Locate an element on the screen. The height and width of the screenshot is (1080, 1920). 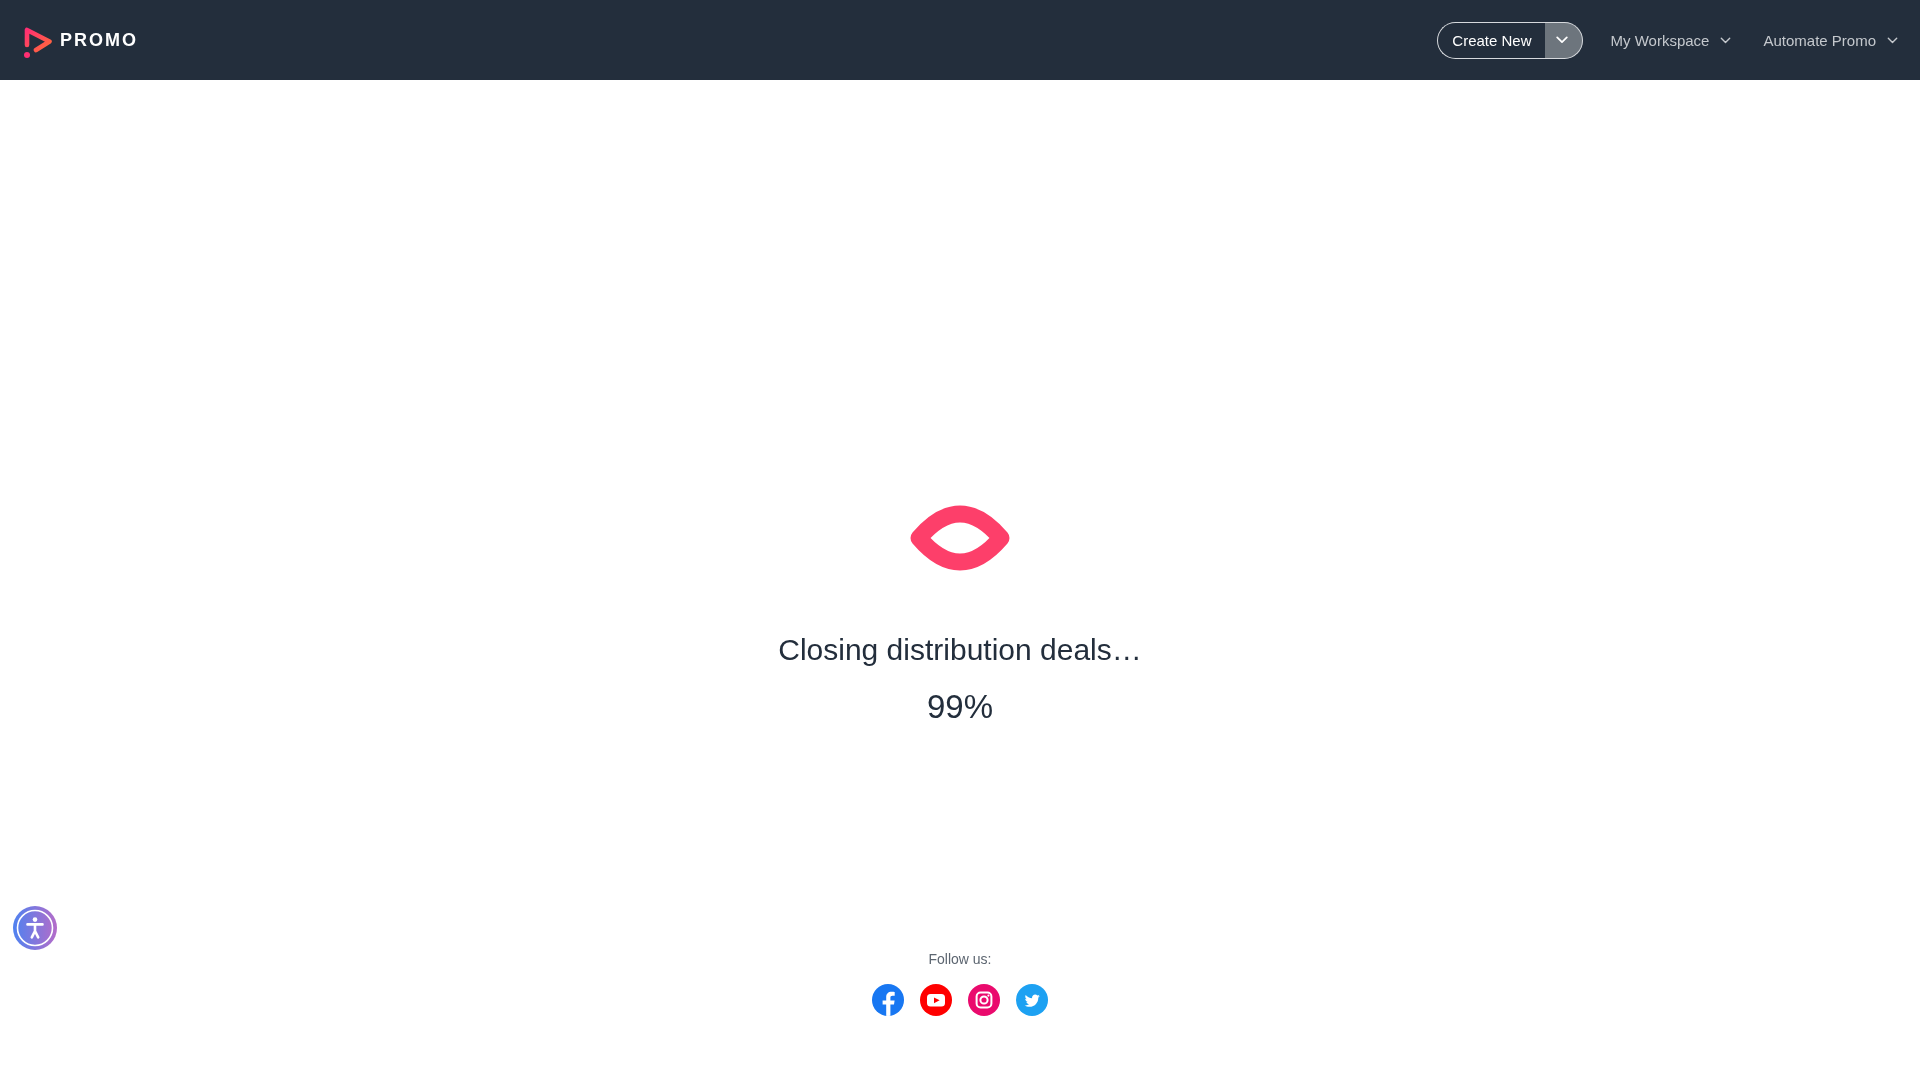
instagram-link is located at coordinates (984, 1000).